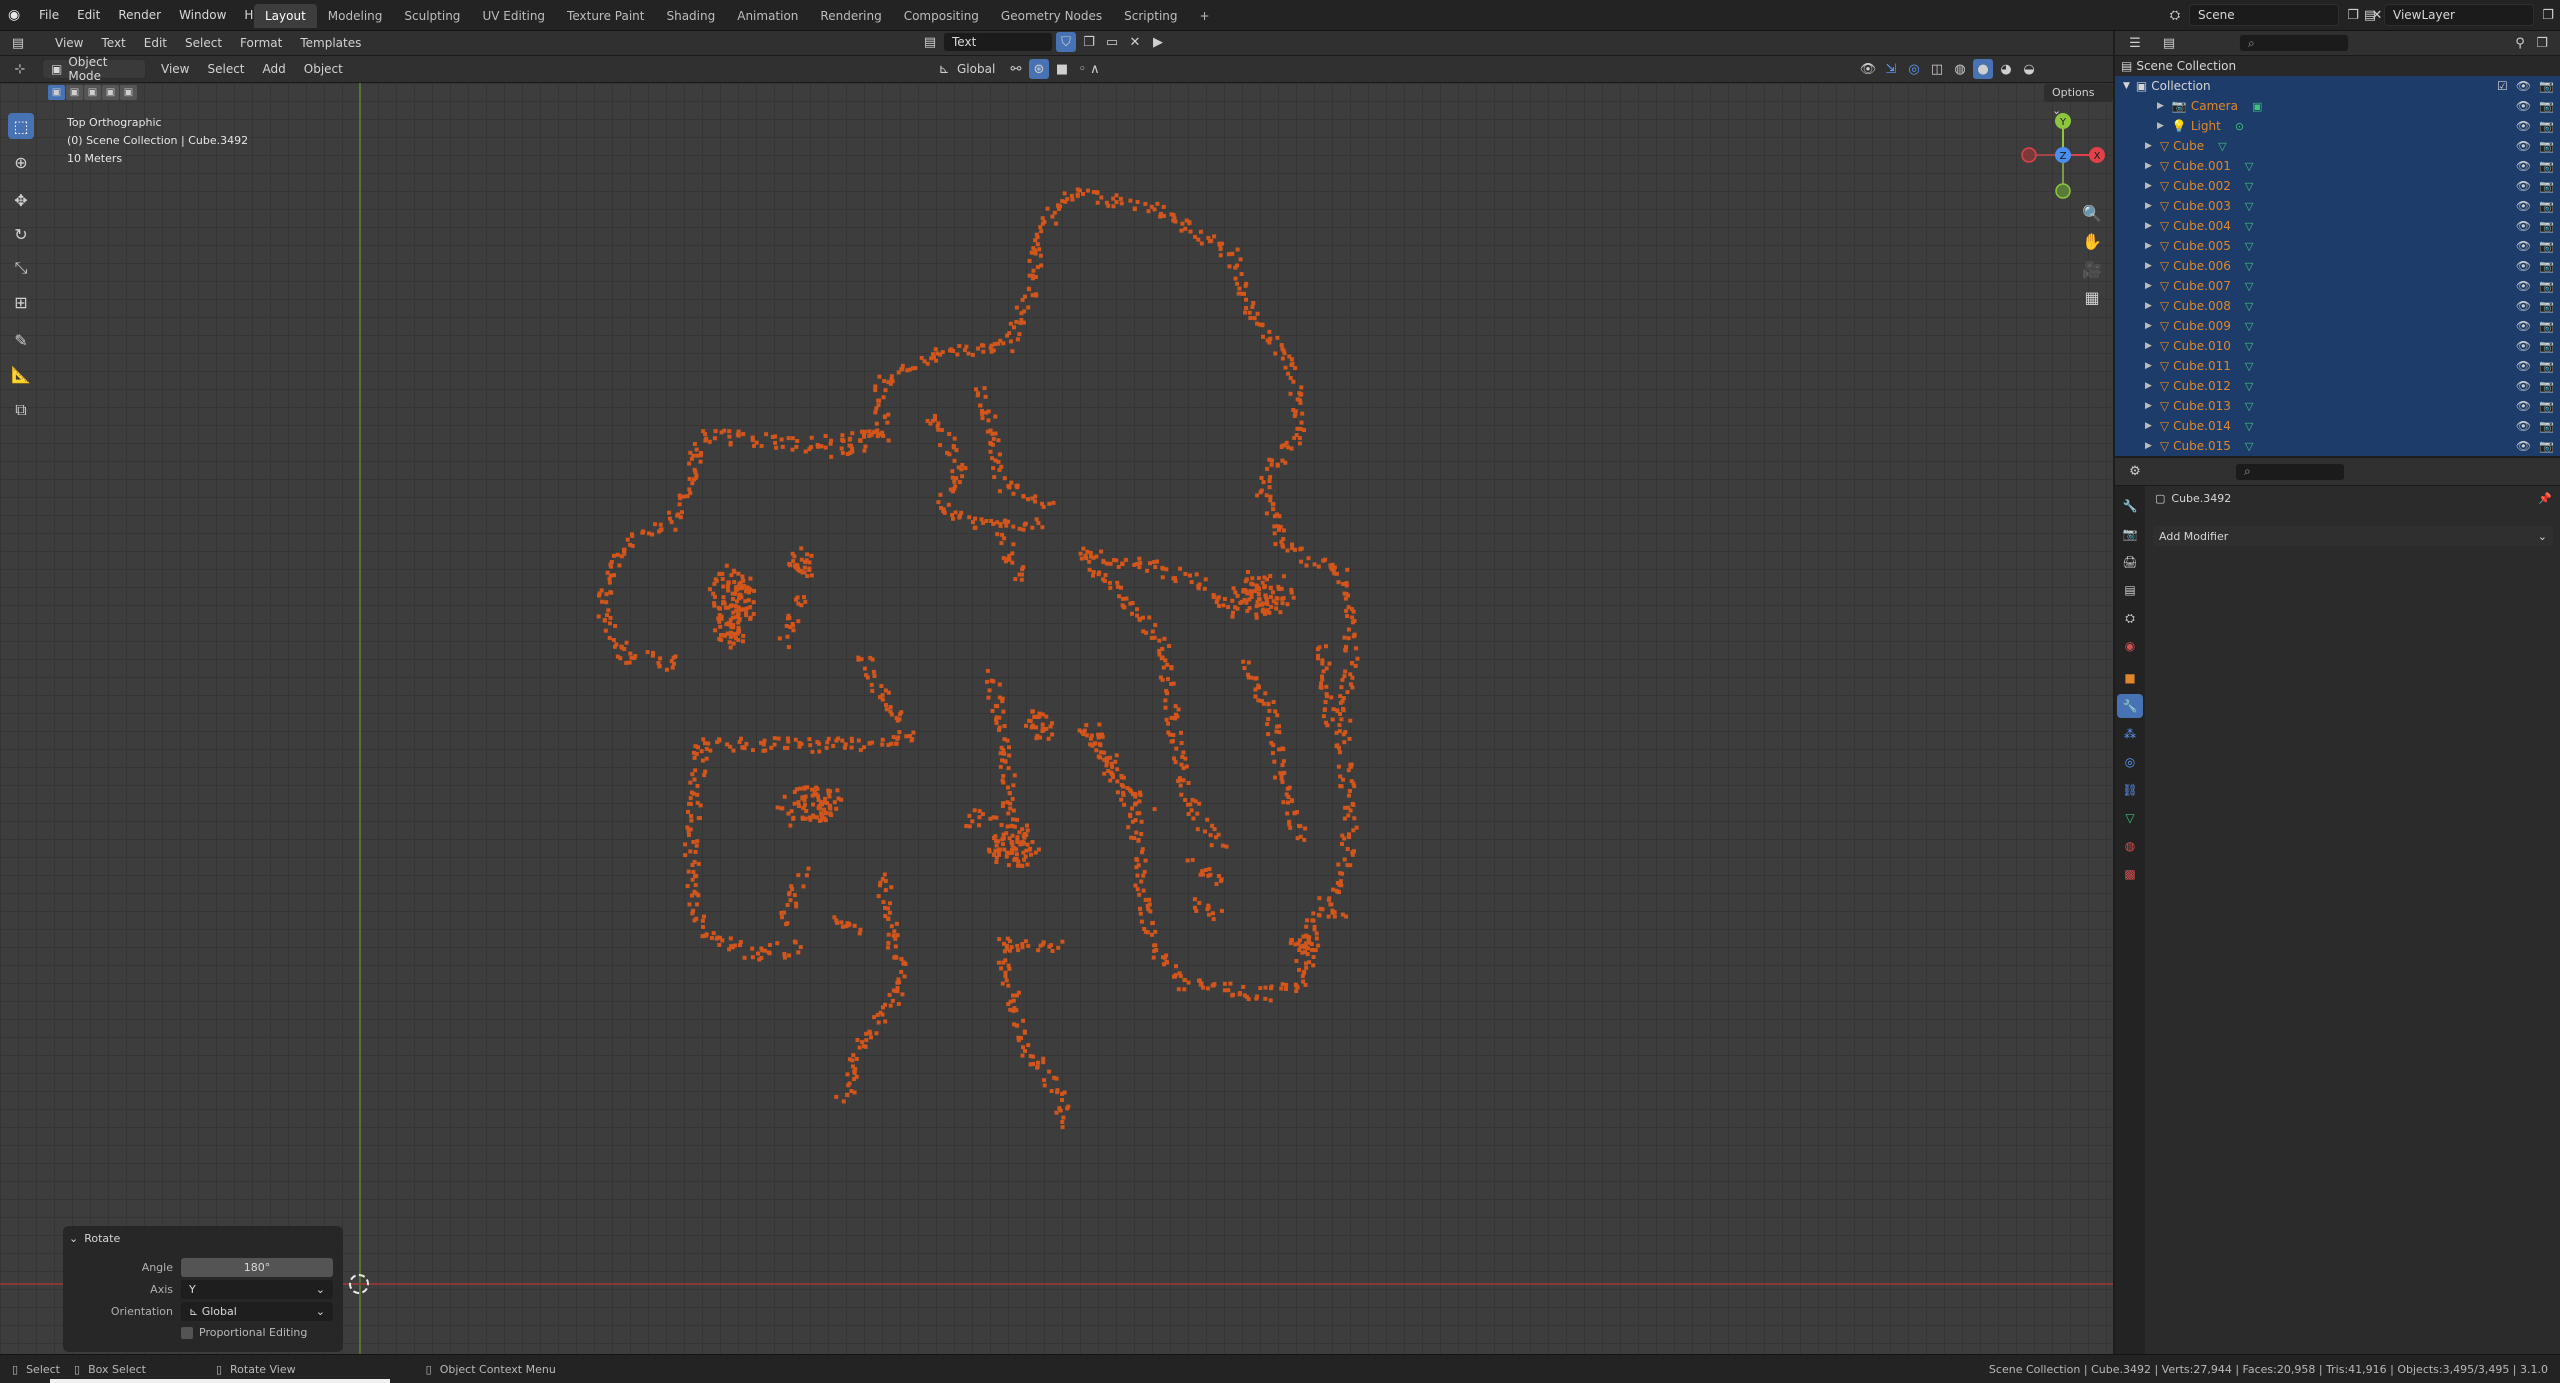  What do you see at coordinates (1051, 16) in the screenshot?
I see `tab-geometry-nodes: Geometry Nodes` at bounding box center [1051, 16].